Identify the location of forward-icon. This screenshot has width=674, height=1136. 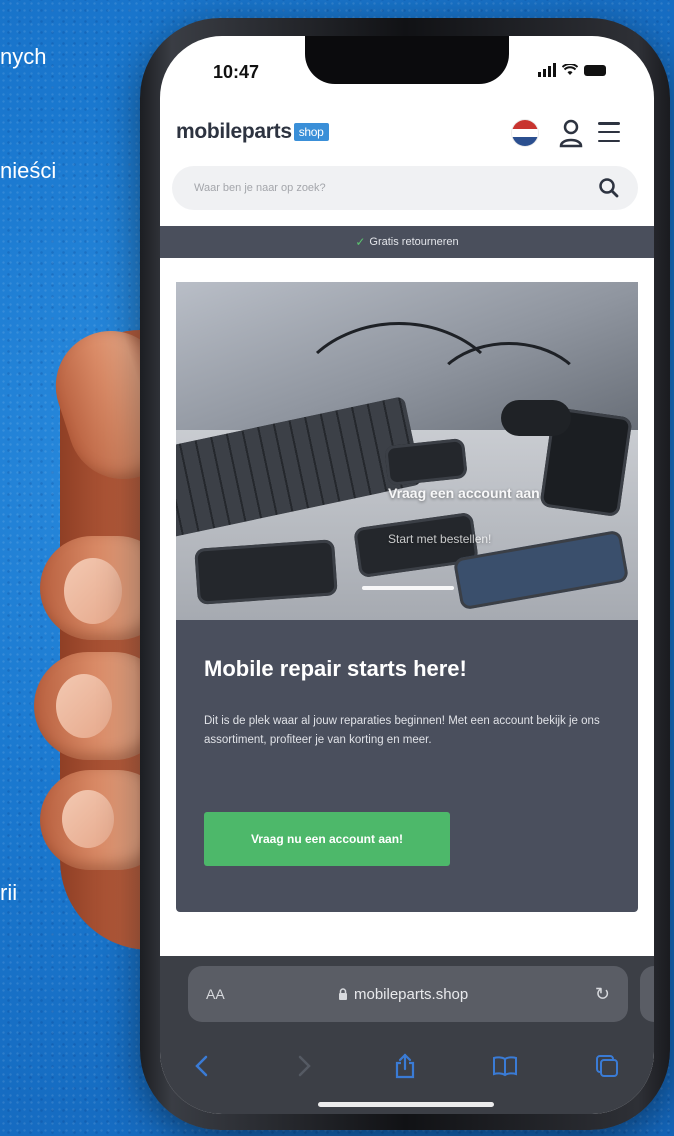
(305, 1066).